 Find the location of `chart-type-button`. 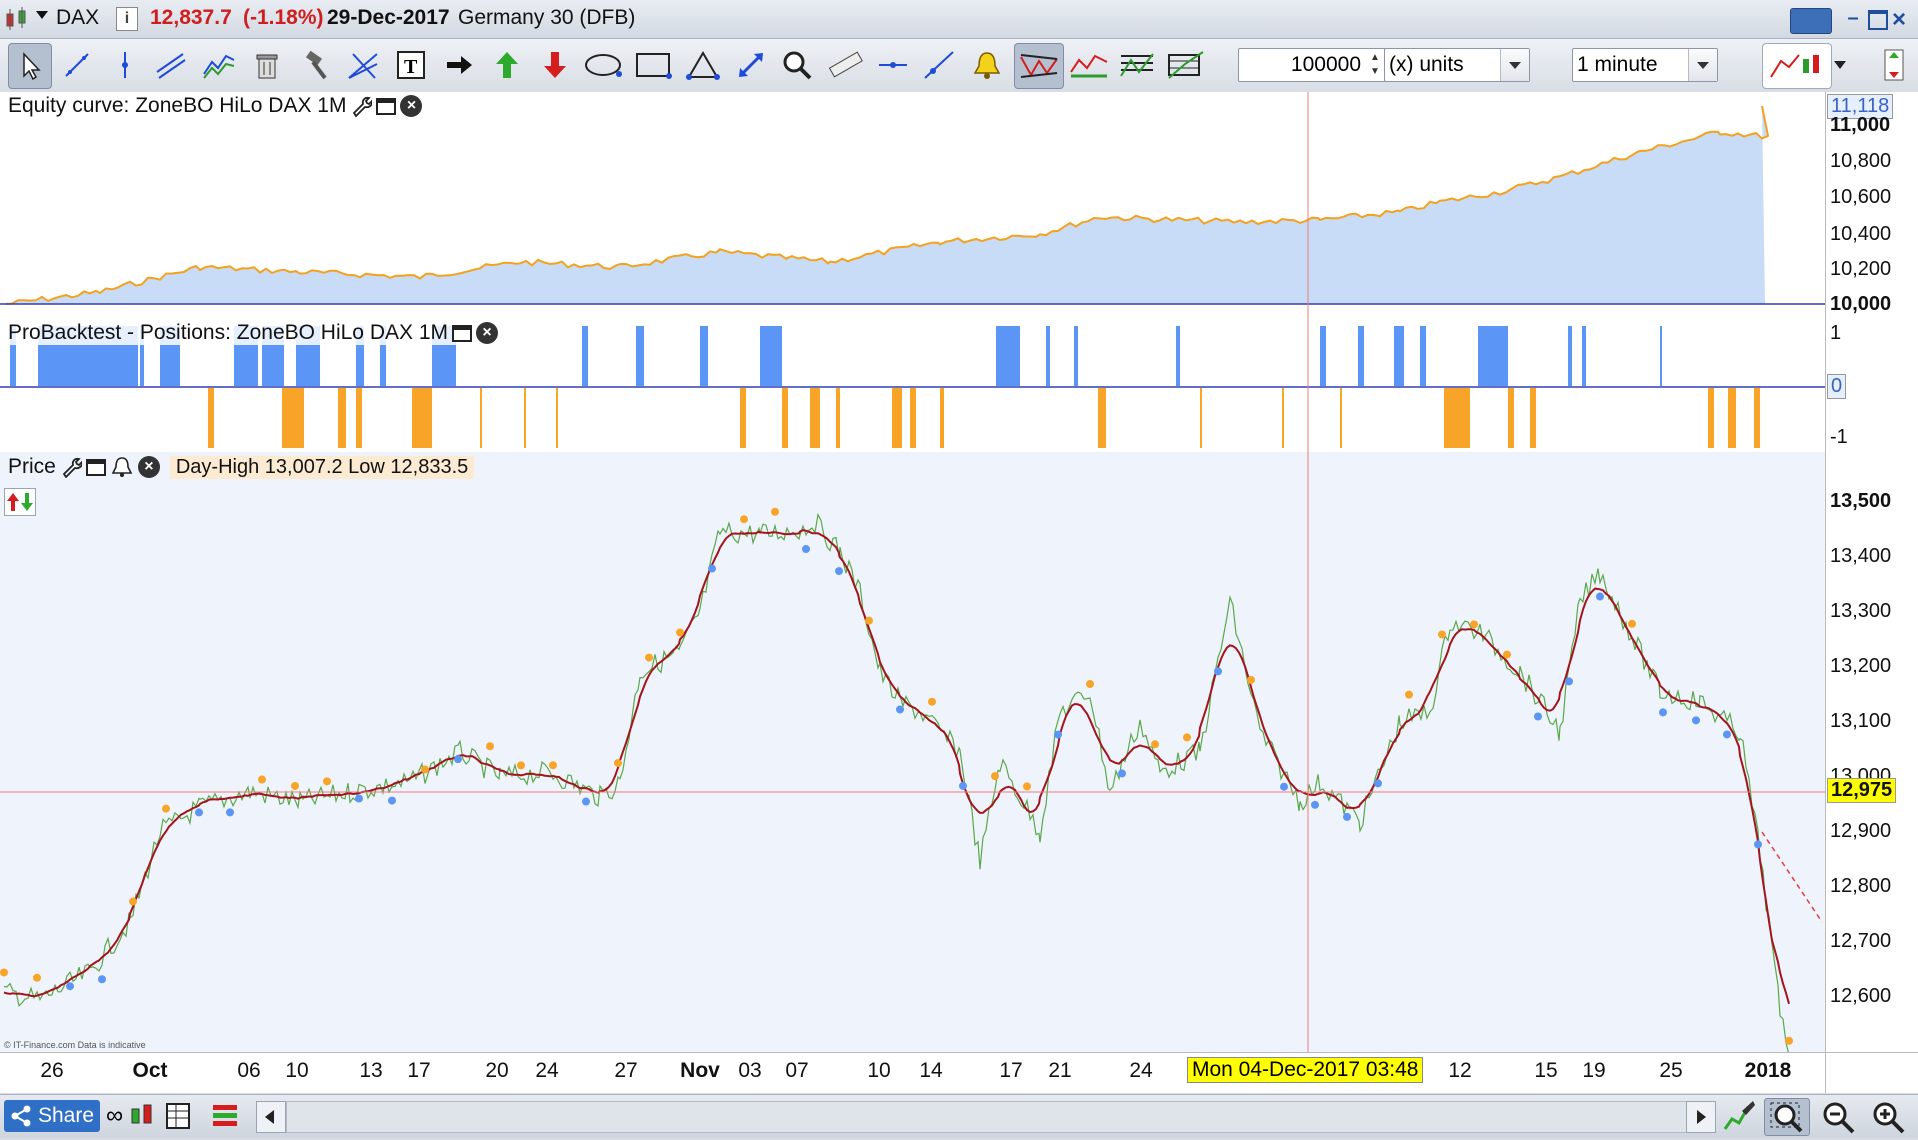

chart-type-button is located at coordinates (1797, 66).